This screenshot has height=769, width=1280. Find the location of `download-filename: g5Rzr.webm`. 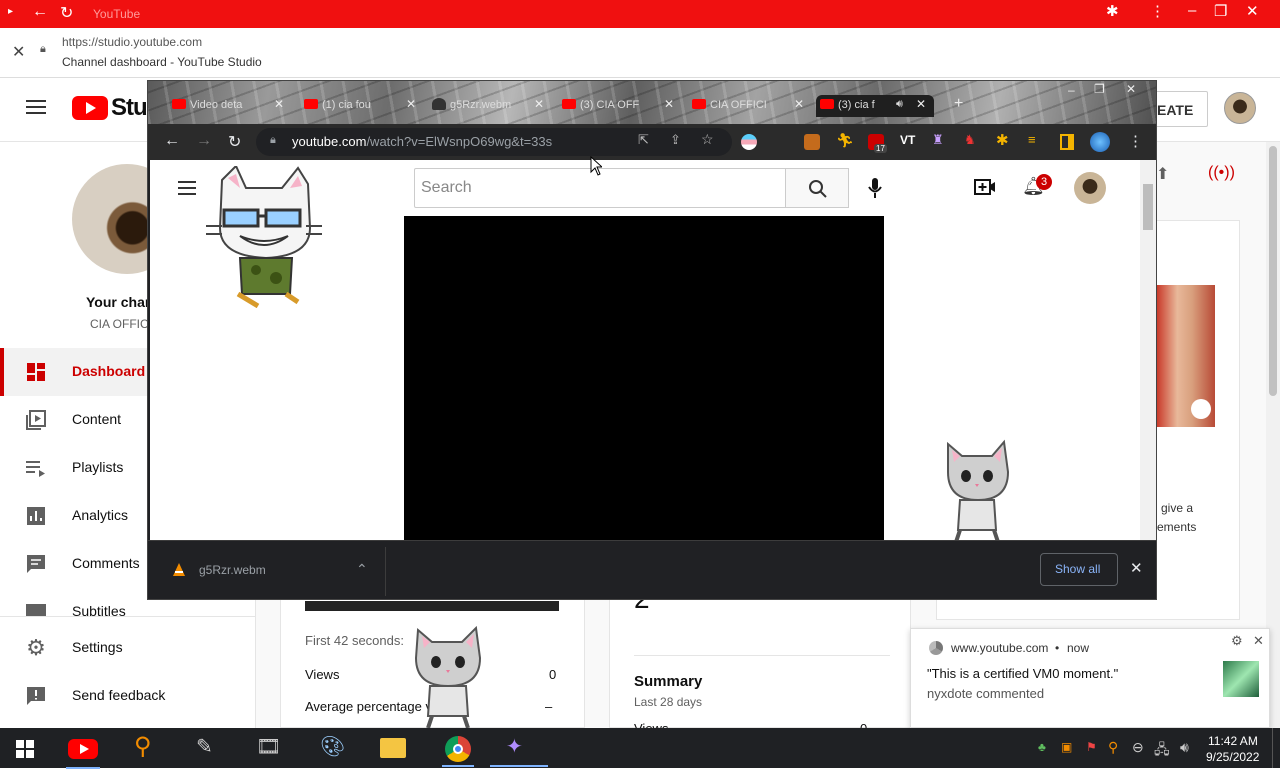

download-filename: g5Rzr.webm is located at coordinates (232, 570).